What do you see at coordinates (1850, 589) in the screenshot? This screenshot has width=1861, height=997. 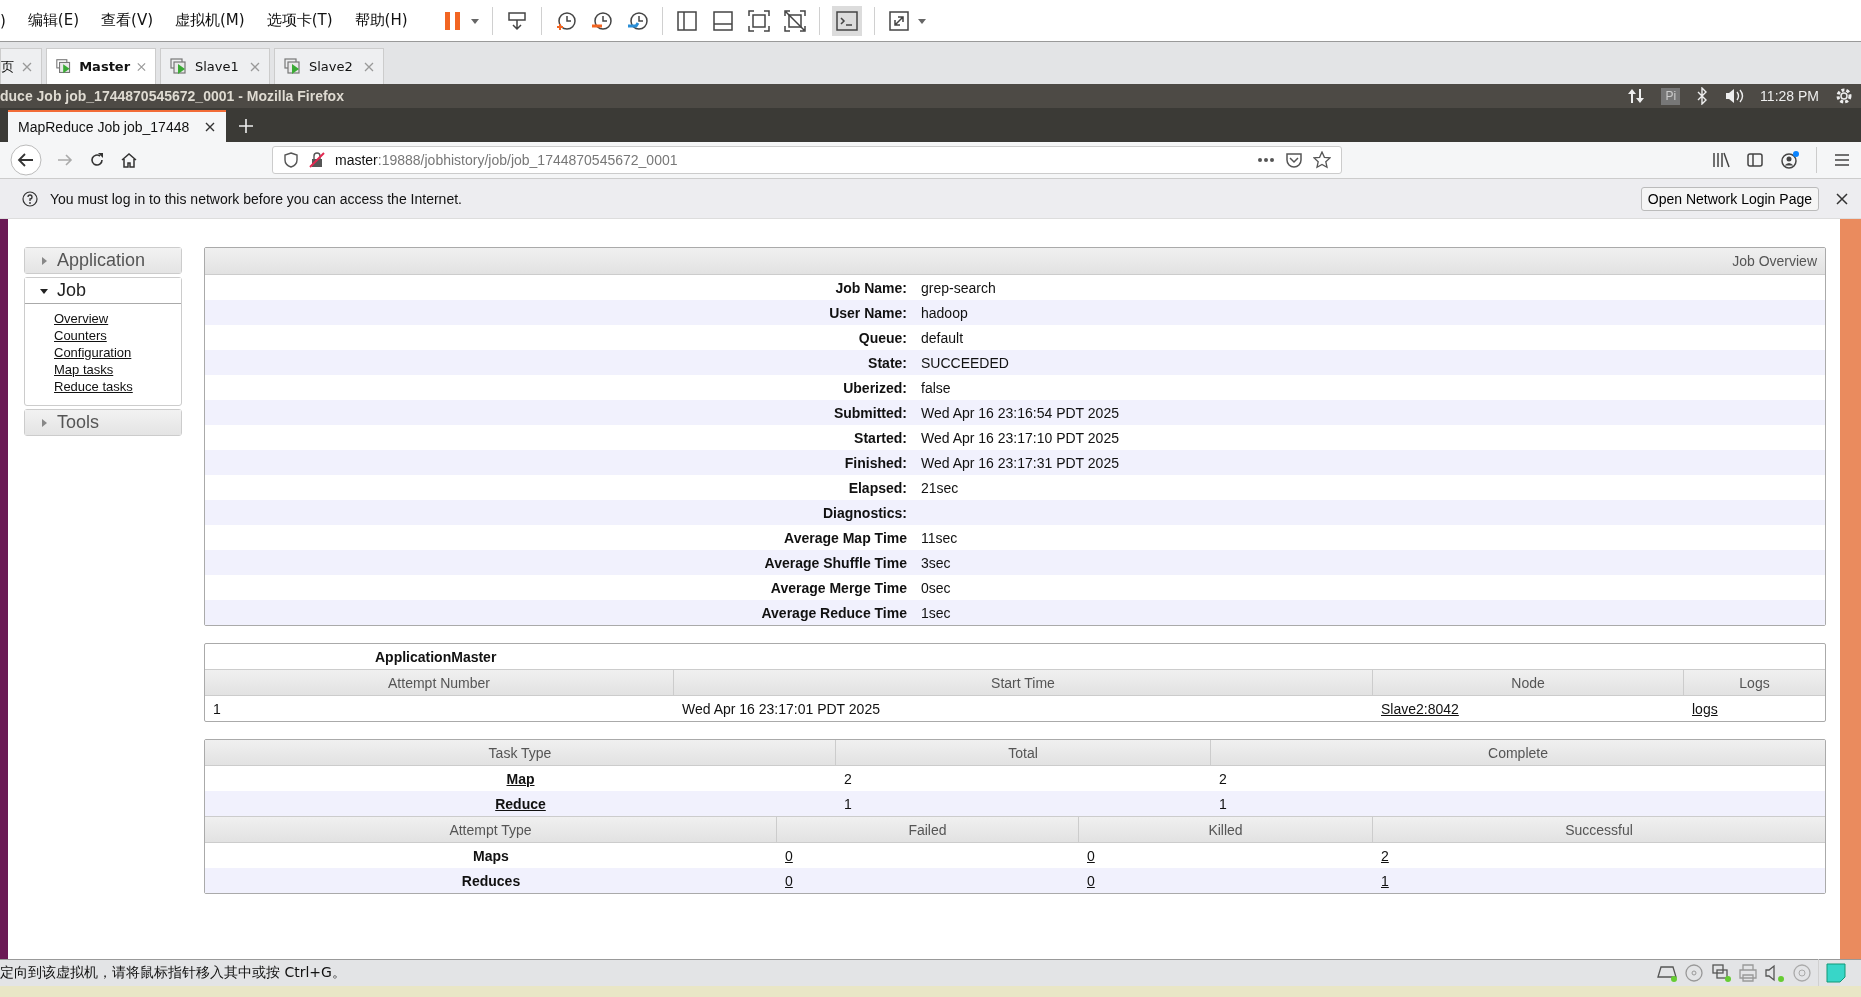 I see `scrollbar` at bounding box center [1850, 589].